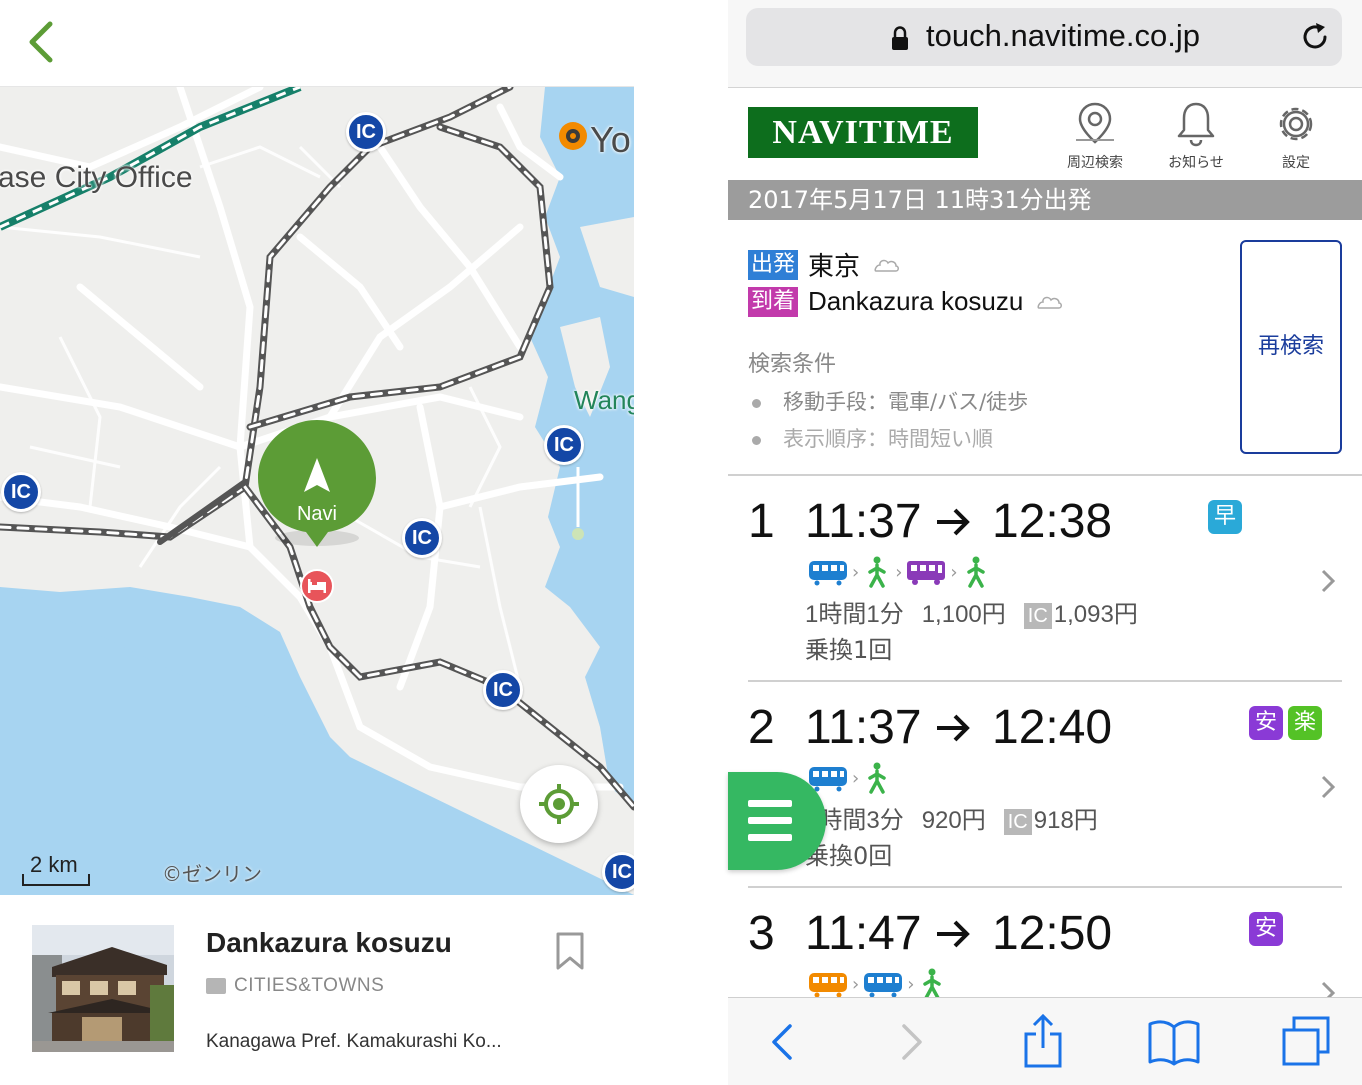  I want to click on route-duration: 1時間1分, so click(854, 614).